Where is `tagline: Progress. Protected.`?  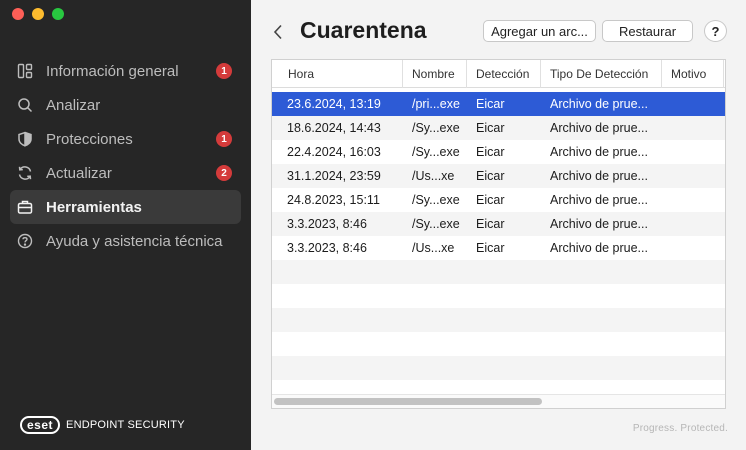 tagline: Progress. Protected. is located at coordinates (680, 428).